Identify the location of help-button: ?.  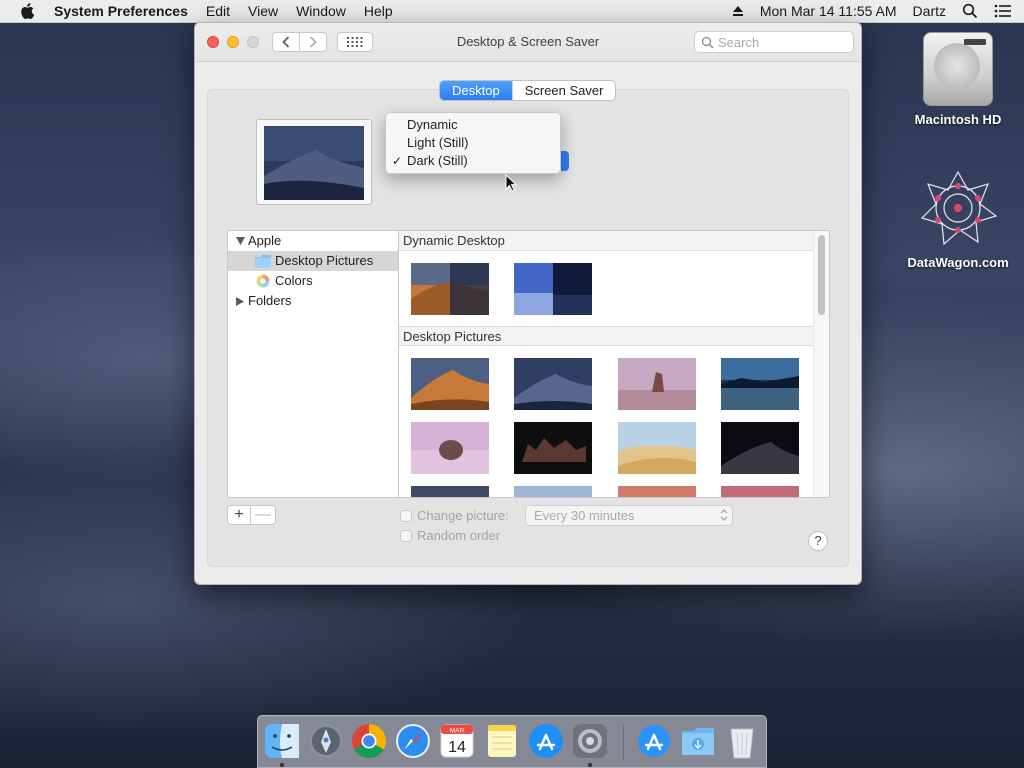
(818, 541).